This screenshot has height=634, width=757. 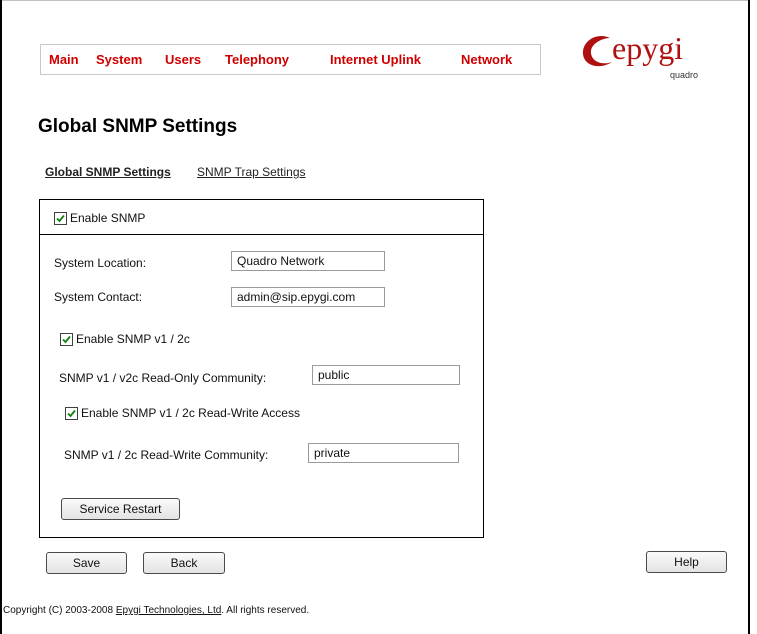 What do you see at coordinates (375, 0) in the screenshot?
I see `window-top-edge` at bounding box center [375, 0].